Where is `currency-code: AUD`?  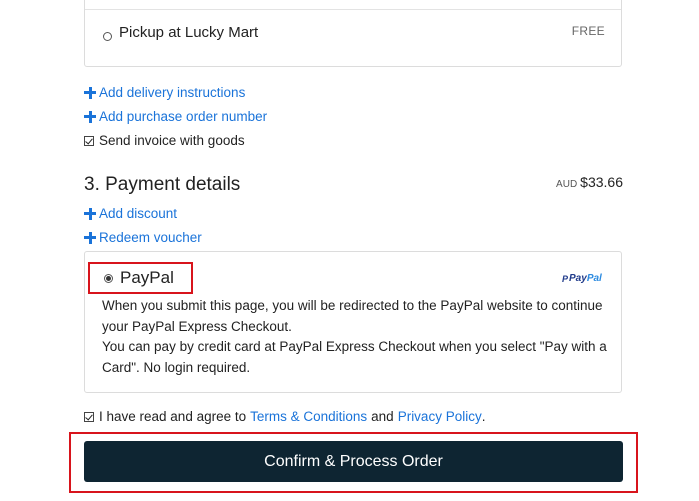 currency-code: AUD is located at coordinates (567, 184).